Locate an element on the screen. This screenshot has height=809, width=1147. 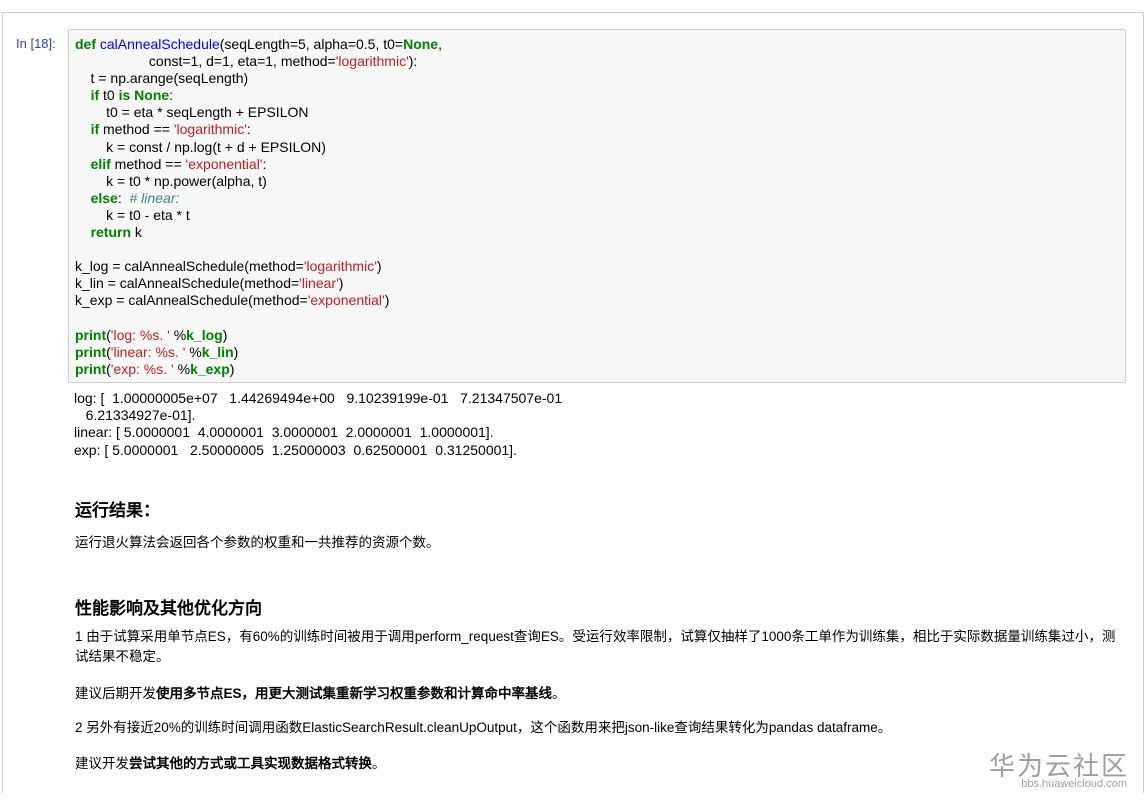
code-line: k = const / np.log(t + d + EPSILON) is located at coordinates (200, 147).